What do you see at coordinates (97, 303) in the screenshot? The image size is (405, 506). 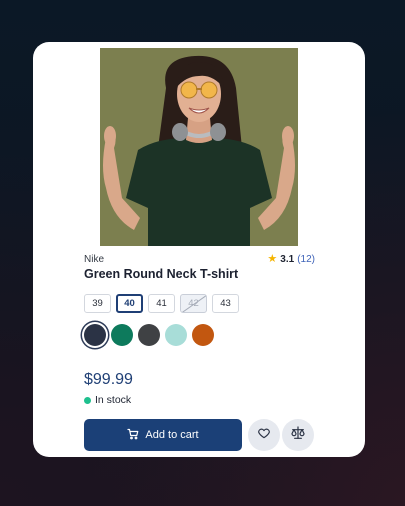 I see `size-option-39: 39` at bounding box center [97, 303].